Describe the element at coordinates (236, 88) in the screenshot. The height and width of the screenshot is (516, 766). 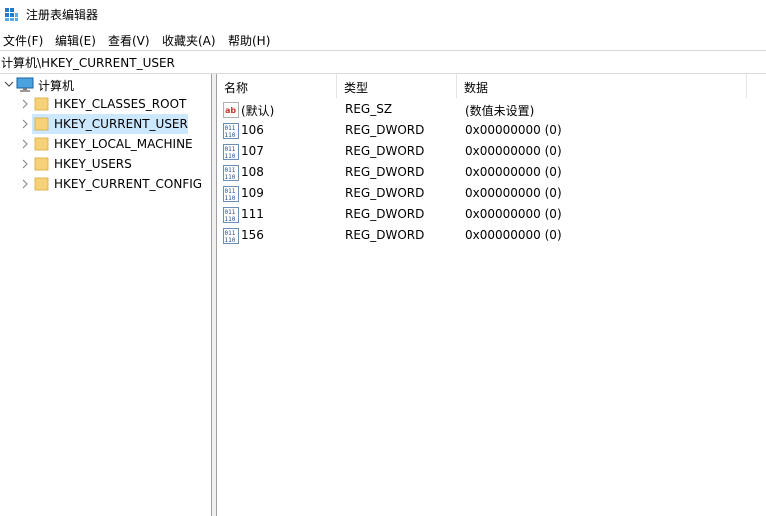
I see `column-header-name-label: 名称` at that location.